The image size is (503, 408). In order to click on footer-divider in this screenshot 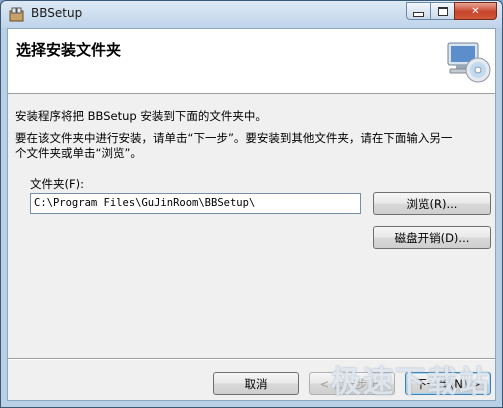, I will do `click(251, 359)`.